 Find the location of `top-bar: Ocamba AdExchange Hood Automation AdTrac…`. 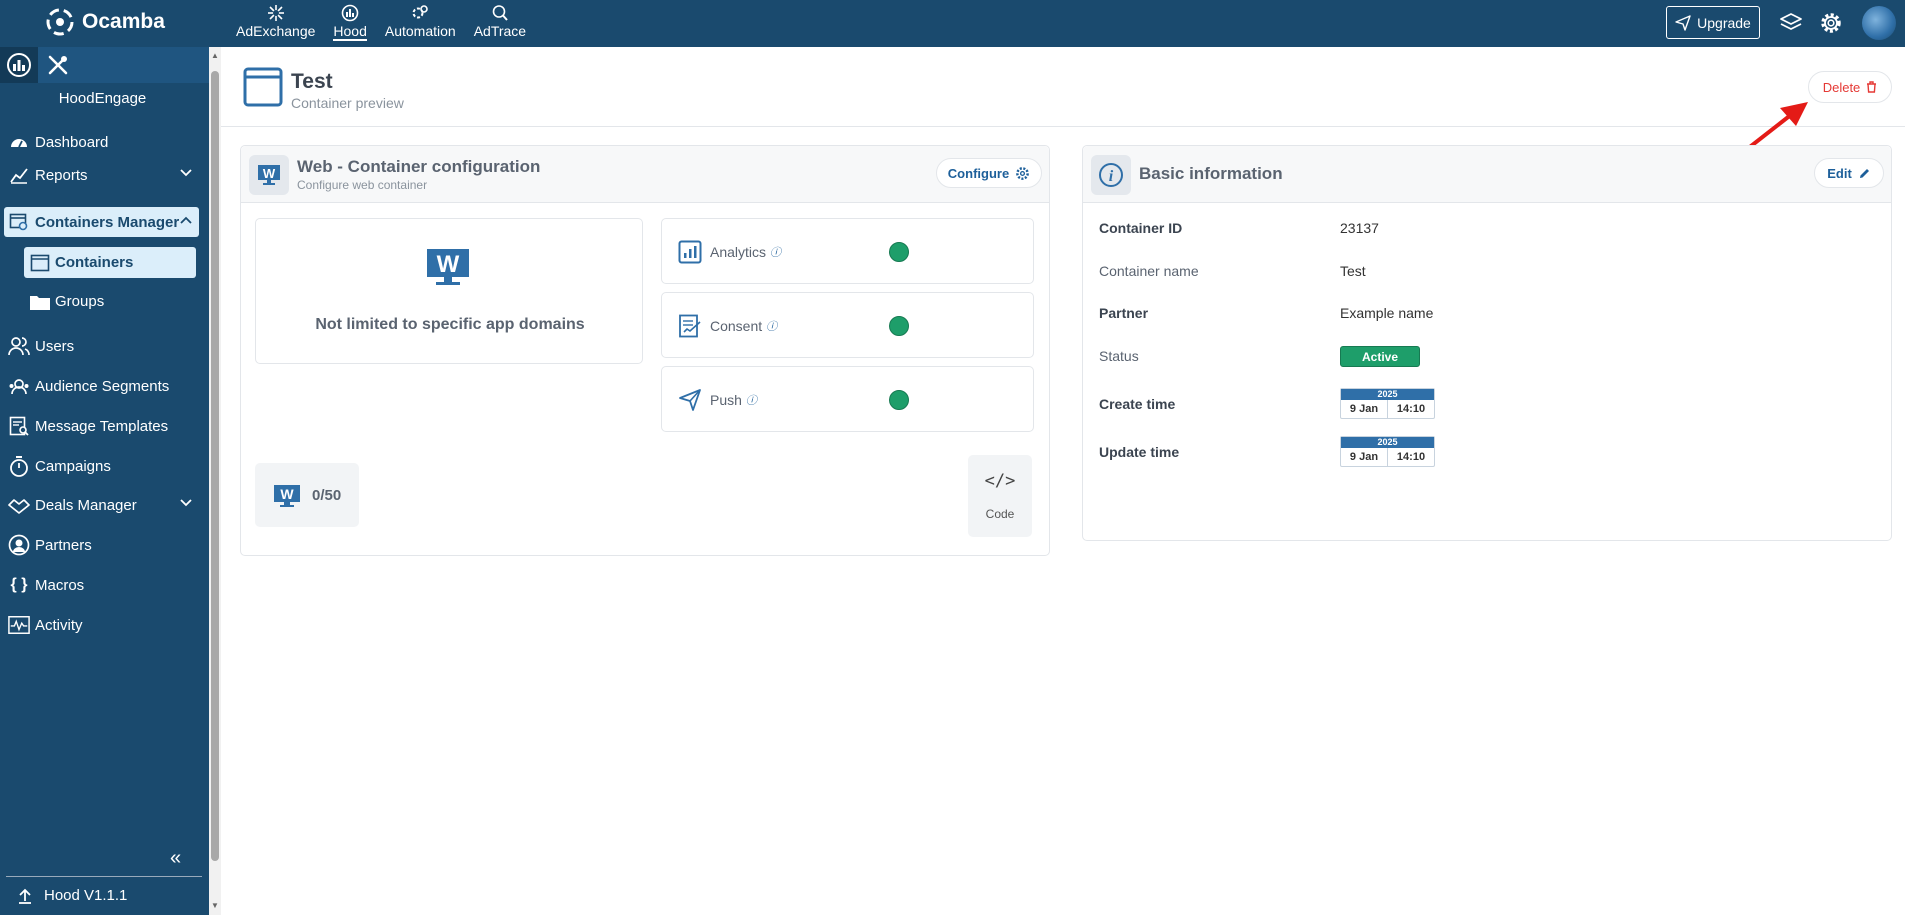

top-bar: Ocamba AdExchange Hood Automation AdTrac… is located at coordinates (952, 23).